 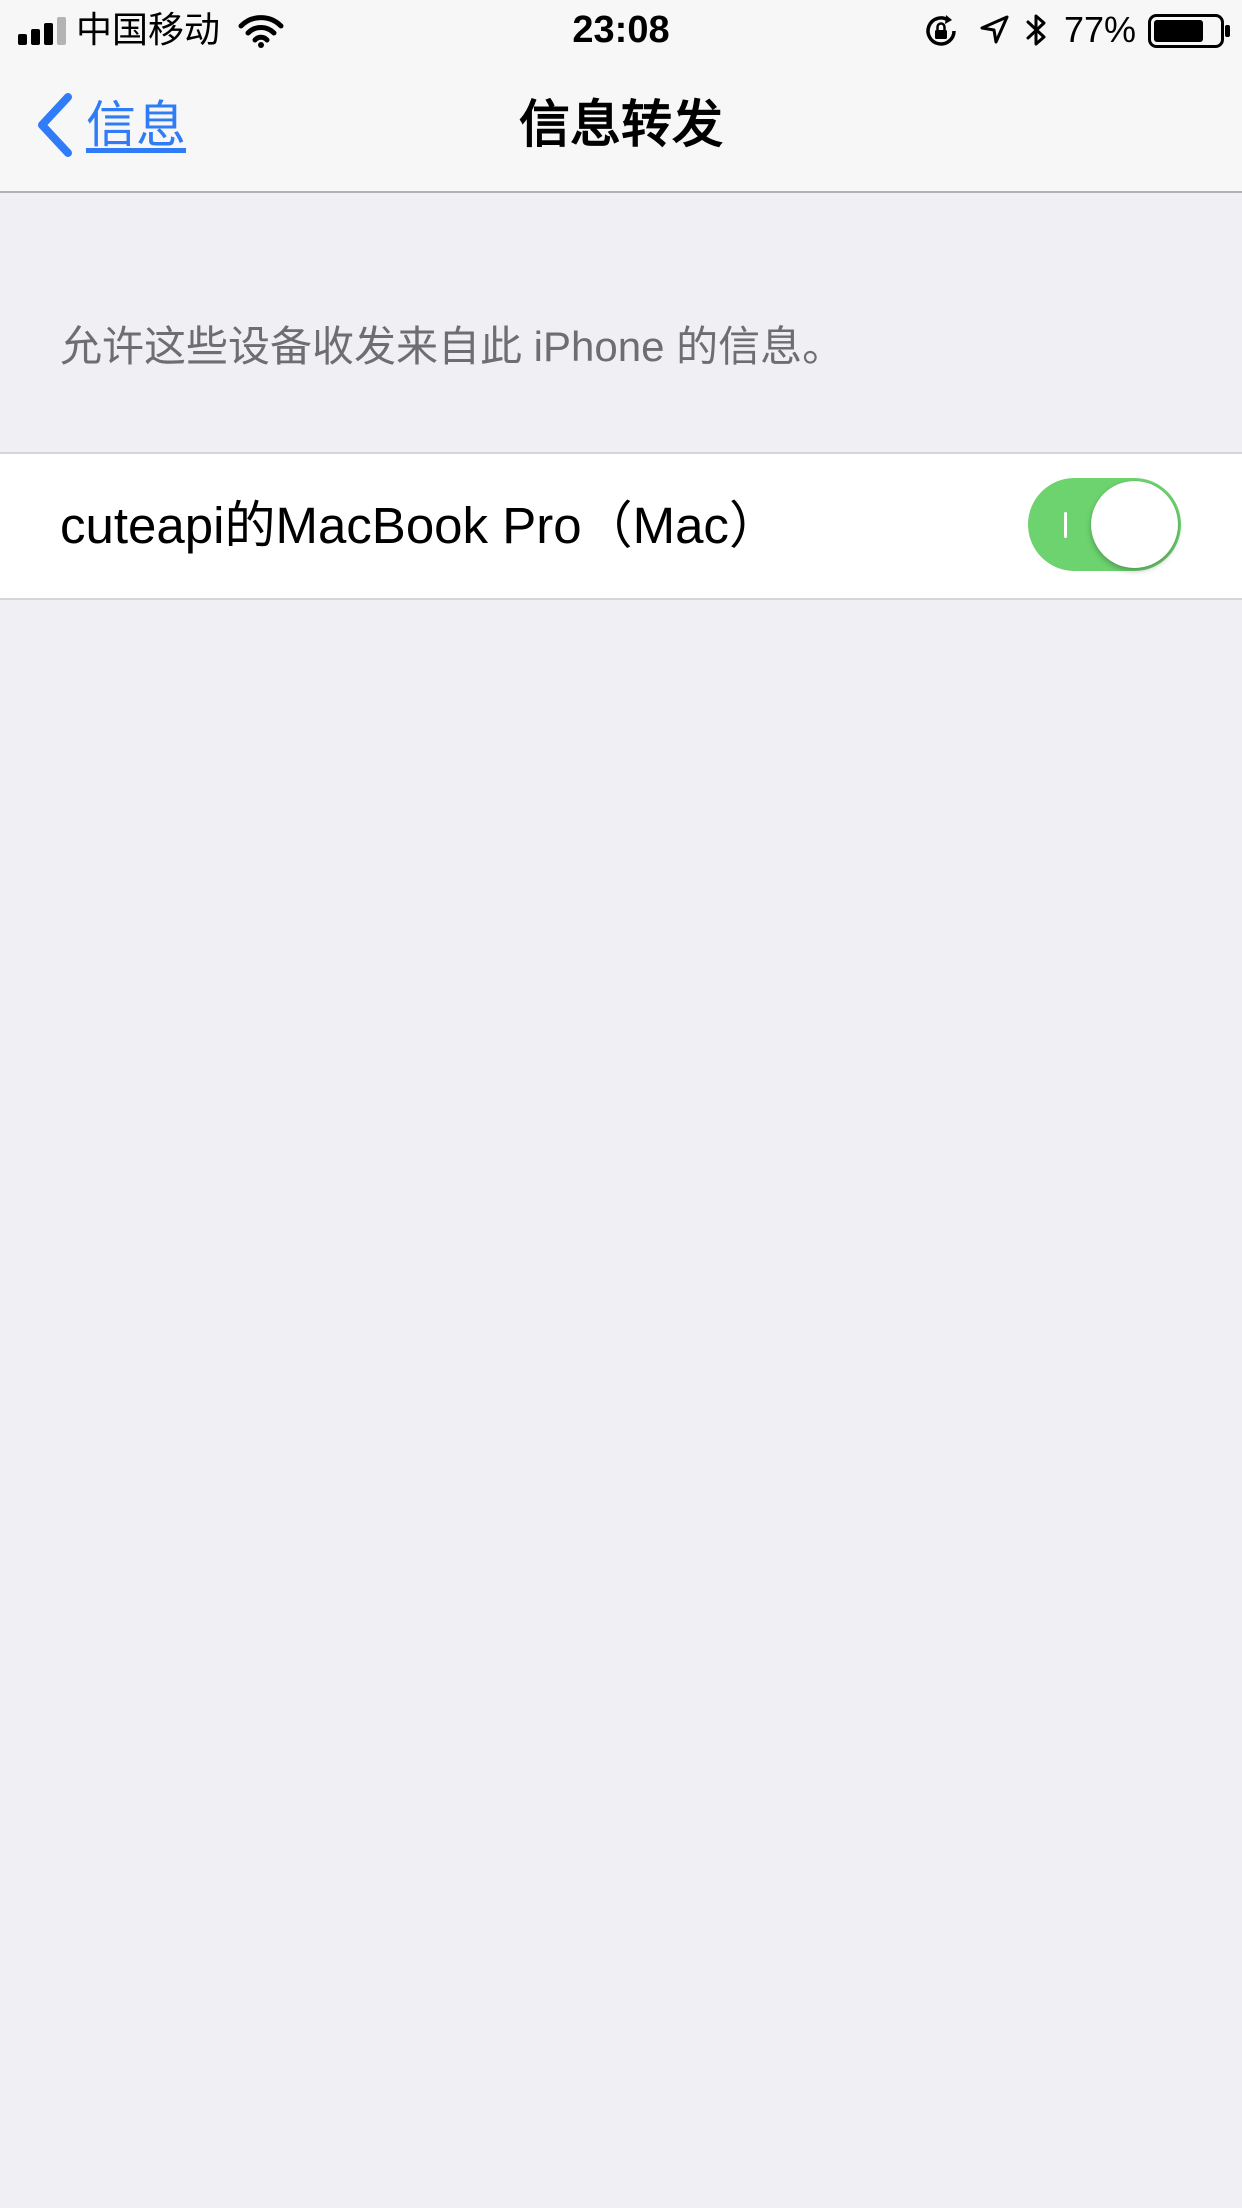 What do you see at coordinates (1189, 31) in the screenshot?
I see `battery-icon` at bounding box center [1189, 31].